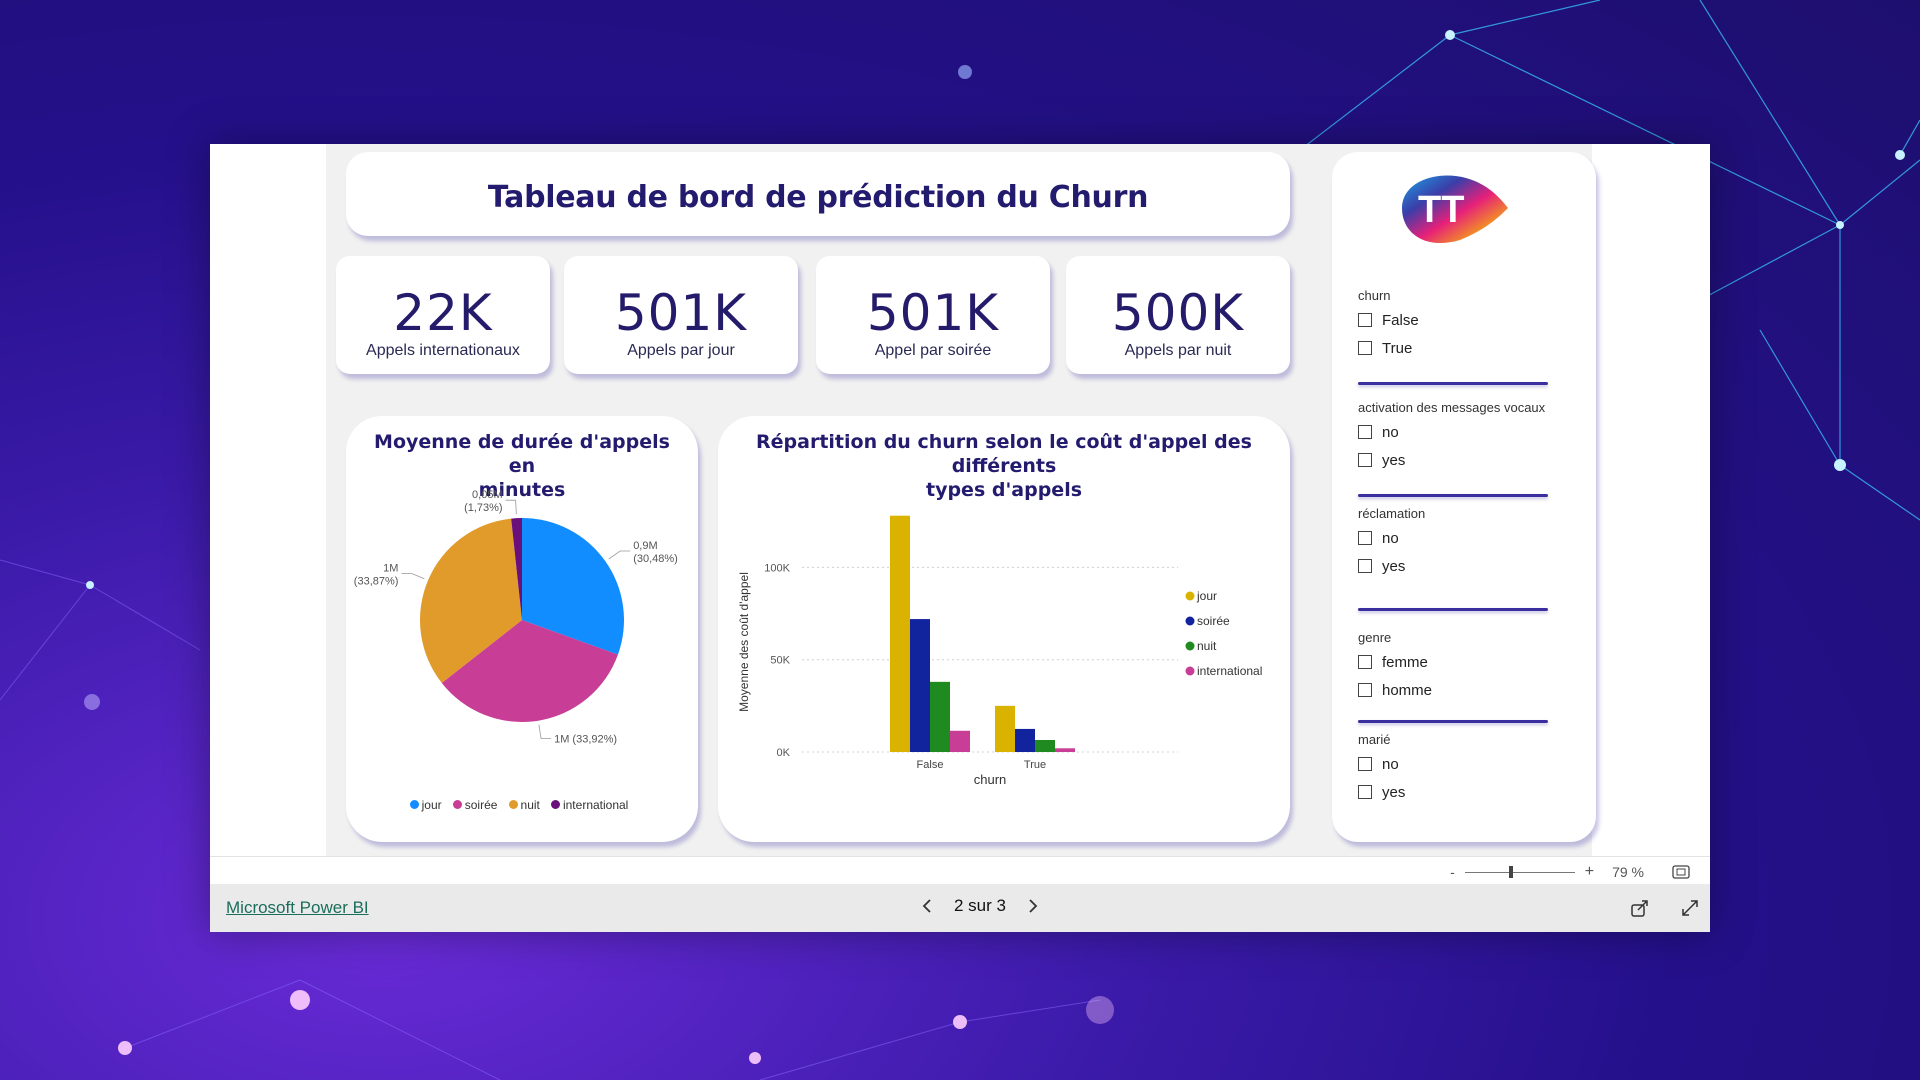 This screenshot has width=1920, height=1080. What do you see at coordinates (681, 315) in the screenshot?
I see `kpi-card-jour: 501K Appels par jour` at bounding box center [681, 315].